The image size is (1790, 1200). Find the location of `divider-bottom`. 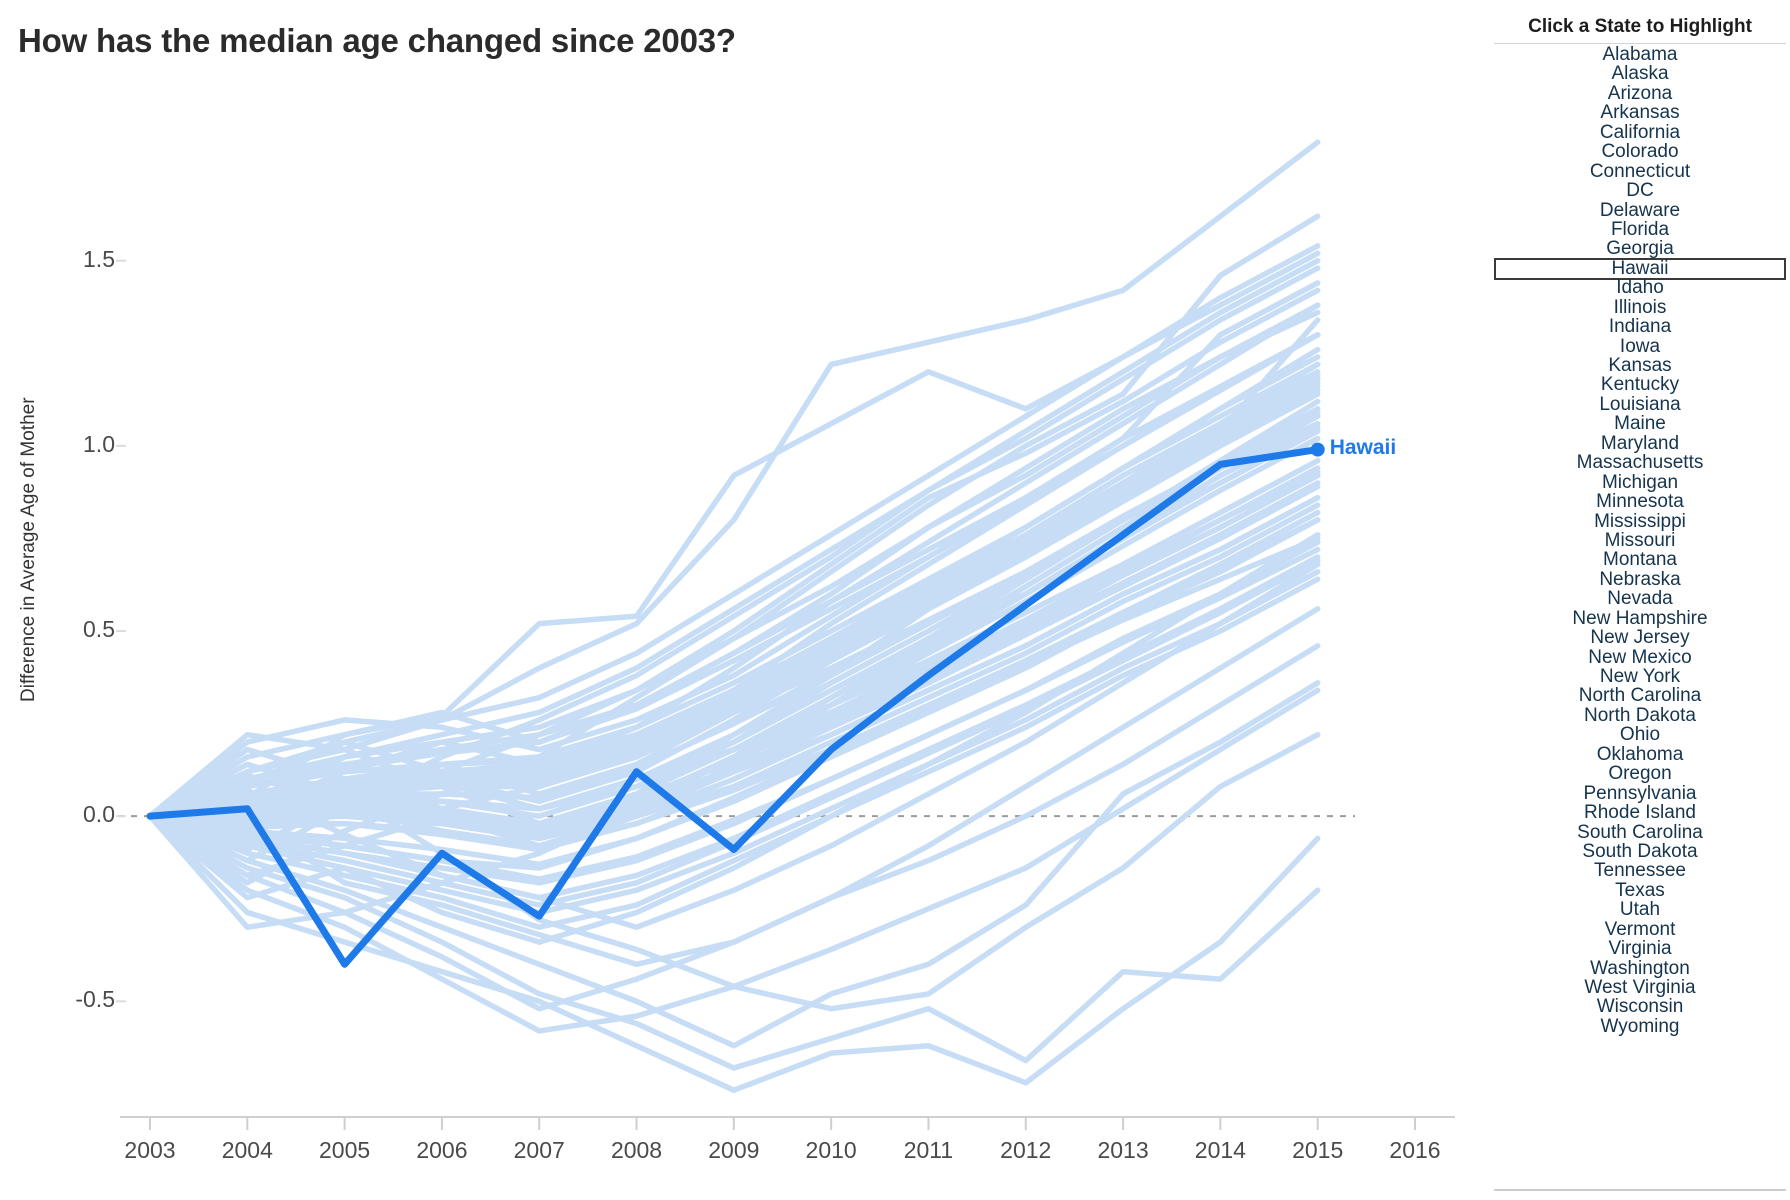

divider-bottom is located at coordinates (1640, 1190).